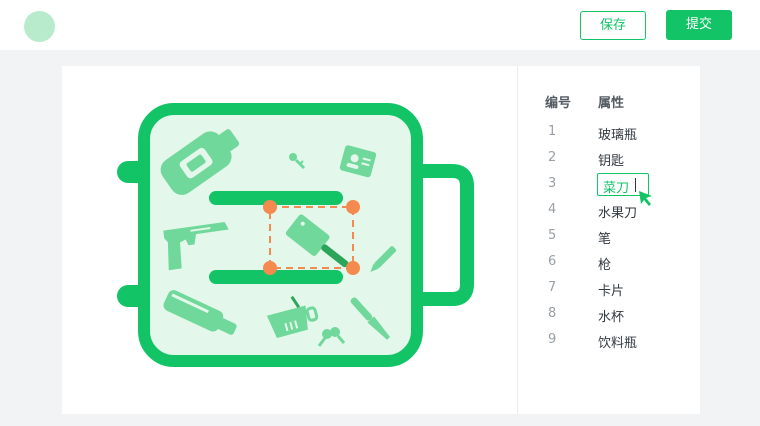 The width and height of the screenshot is (760, 426). I want to click on text-caret, so click(635, 185).